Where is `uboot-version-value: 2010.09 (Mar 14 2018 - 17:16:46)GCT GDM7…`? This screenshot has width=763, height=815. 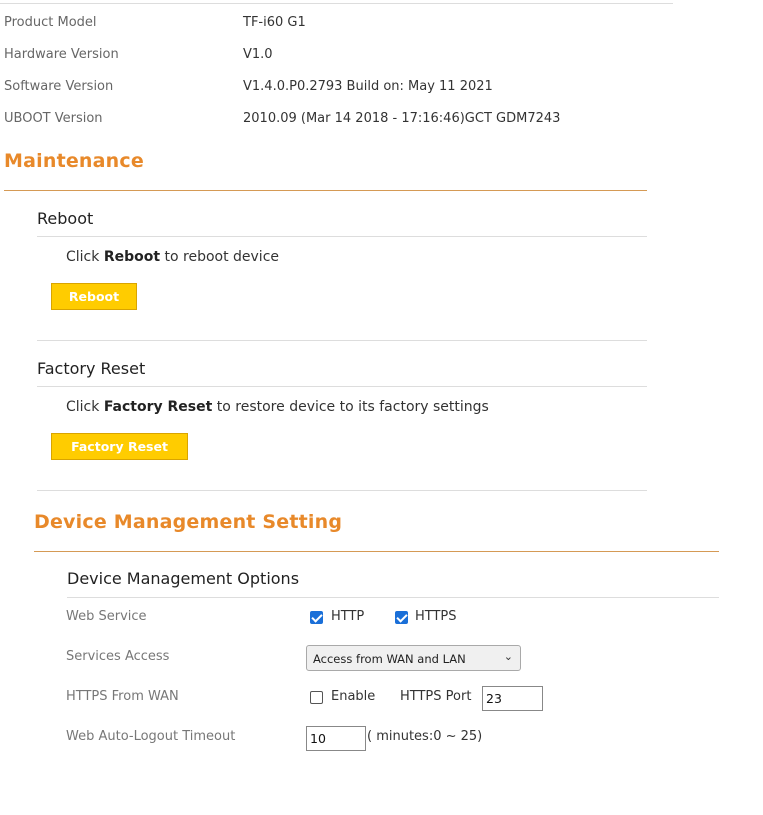 uboot-version-value: 2010.09 (Mar 14 2018 - 17:16:46)GCT GDM7… is located at coordinates (402, 118).